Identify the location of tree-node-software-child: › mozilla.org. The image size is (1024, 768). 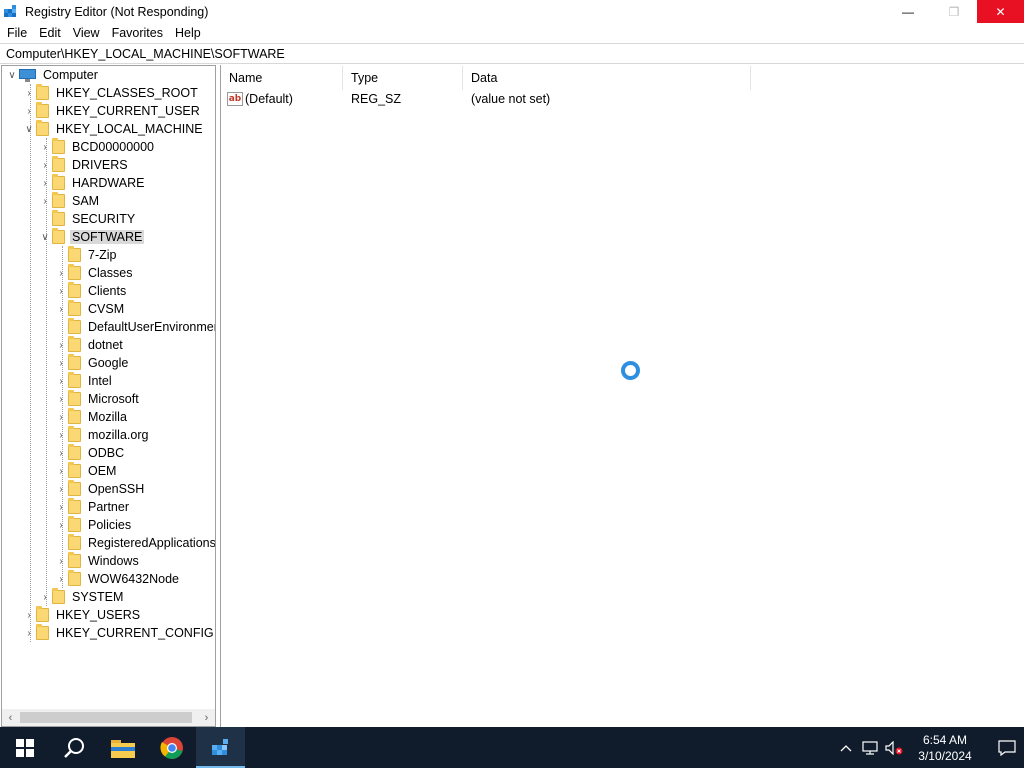
(102, 435).